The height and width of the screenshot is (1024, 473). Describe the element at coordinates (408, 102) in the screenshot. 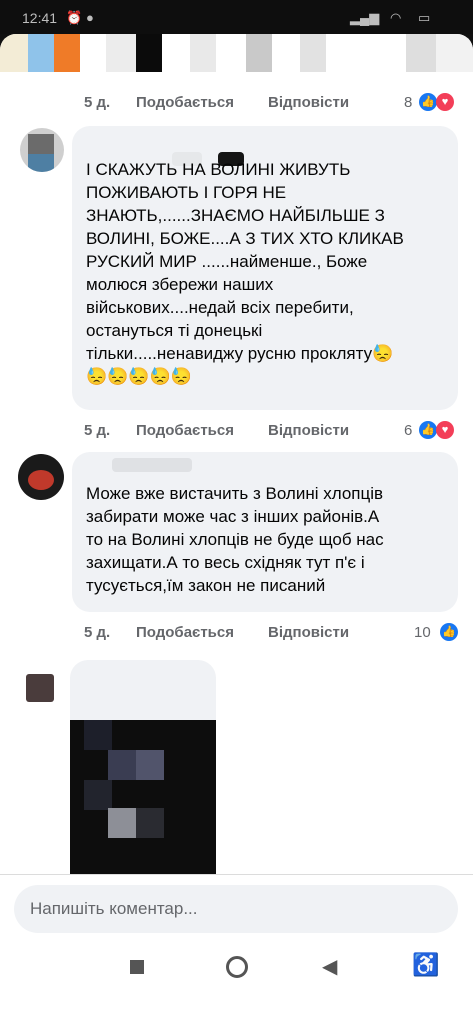

I see `reaction-count: 8` at that location.